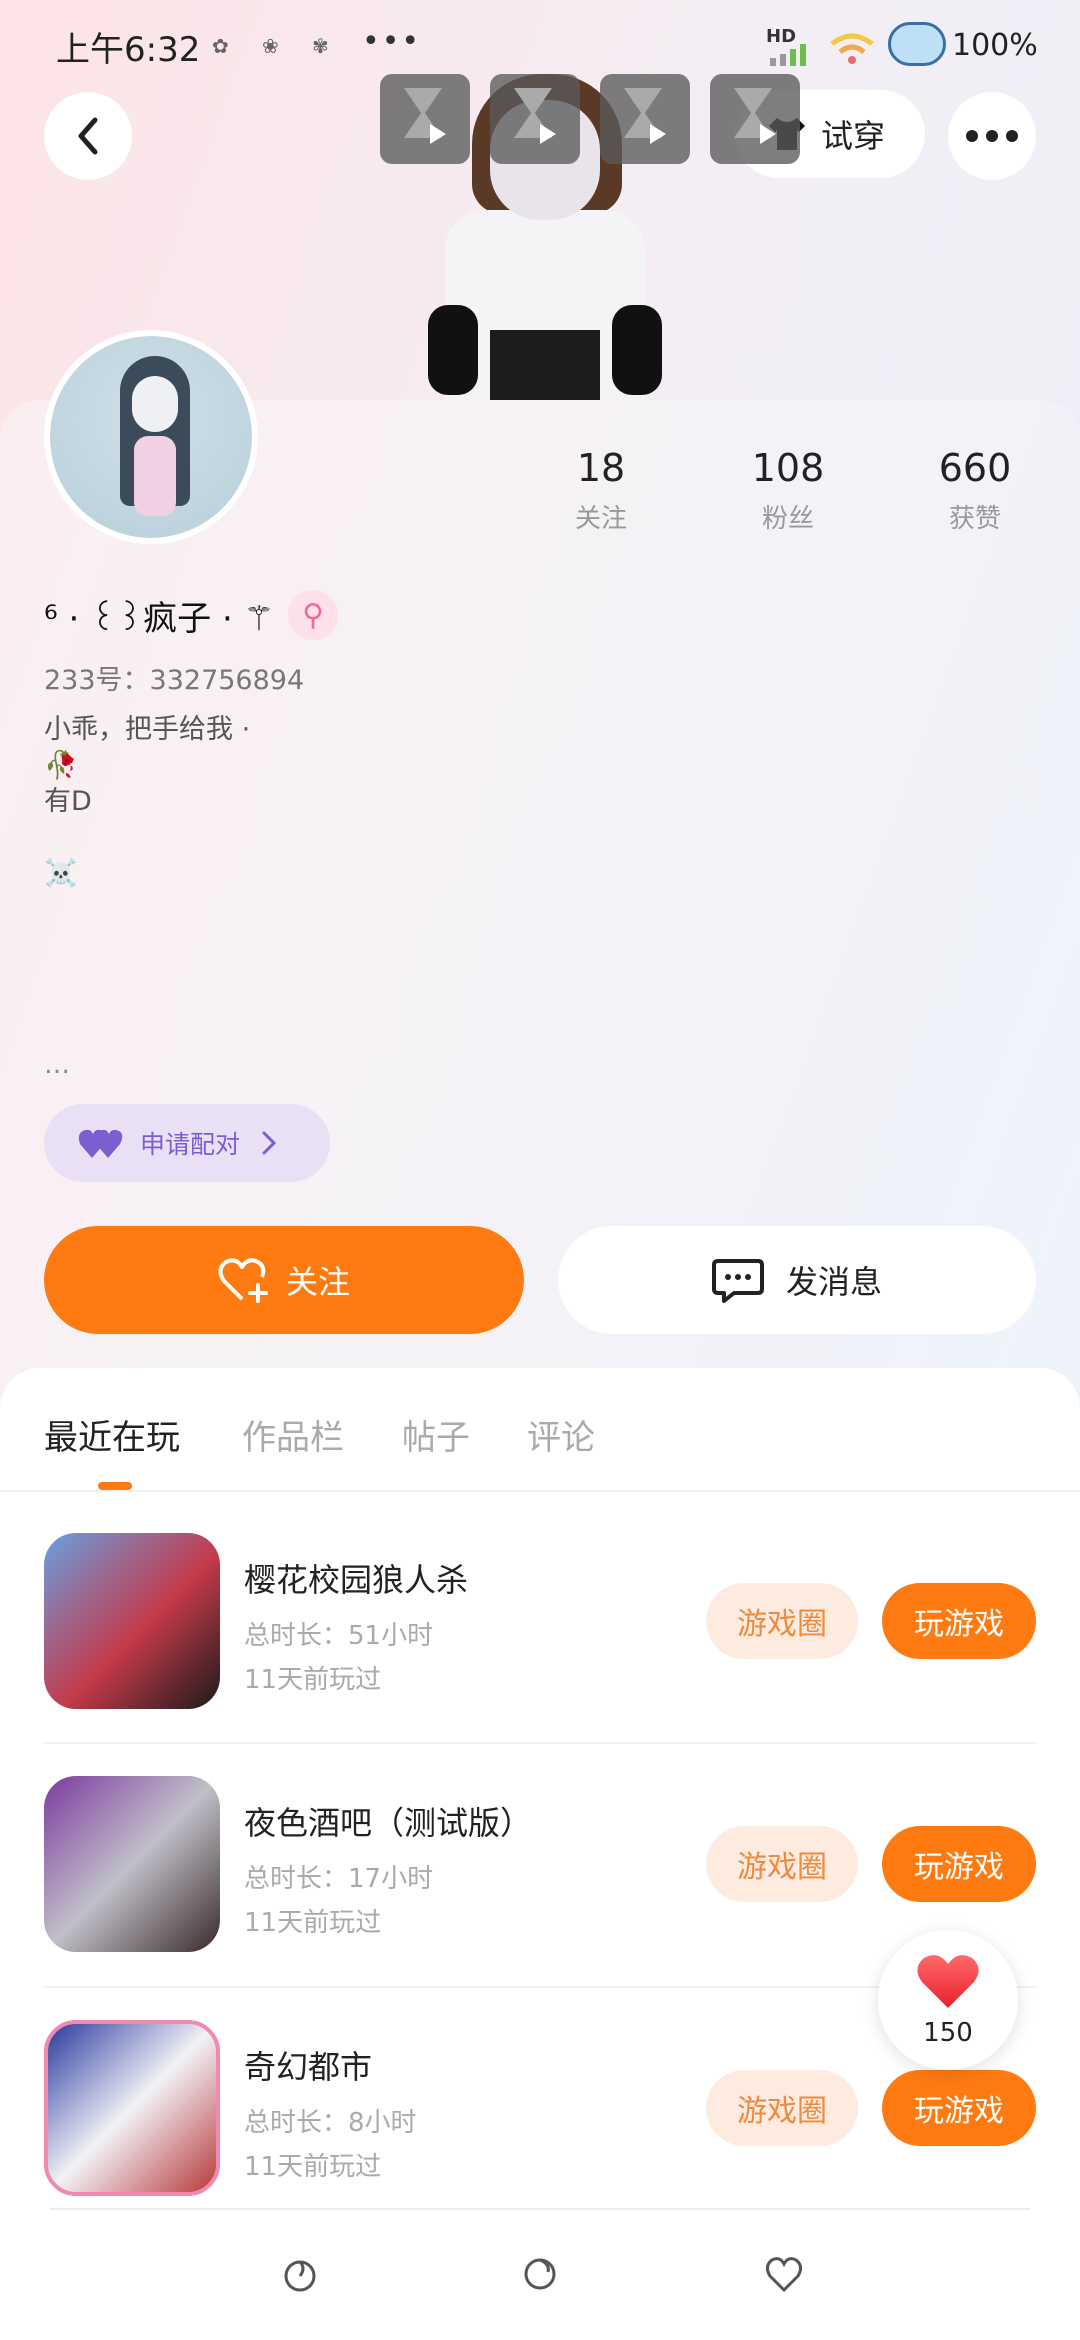 This screenshot has width=1080, height=2340. I want to click on following-stat: 18 关注, so click(601, 490).